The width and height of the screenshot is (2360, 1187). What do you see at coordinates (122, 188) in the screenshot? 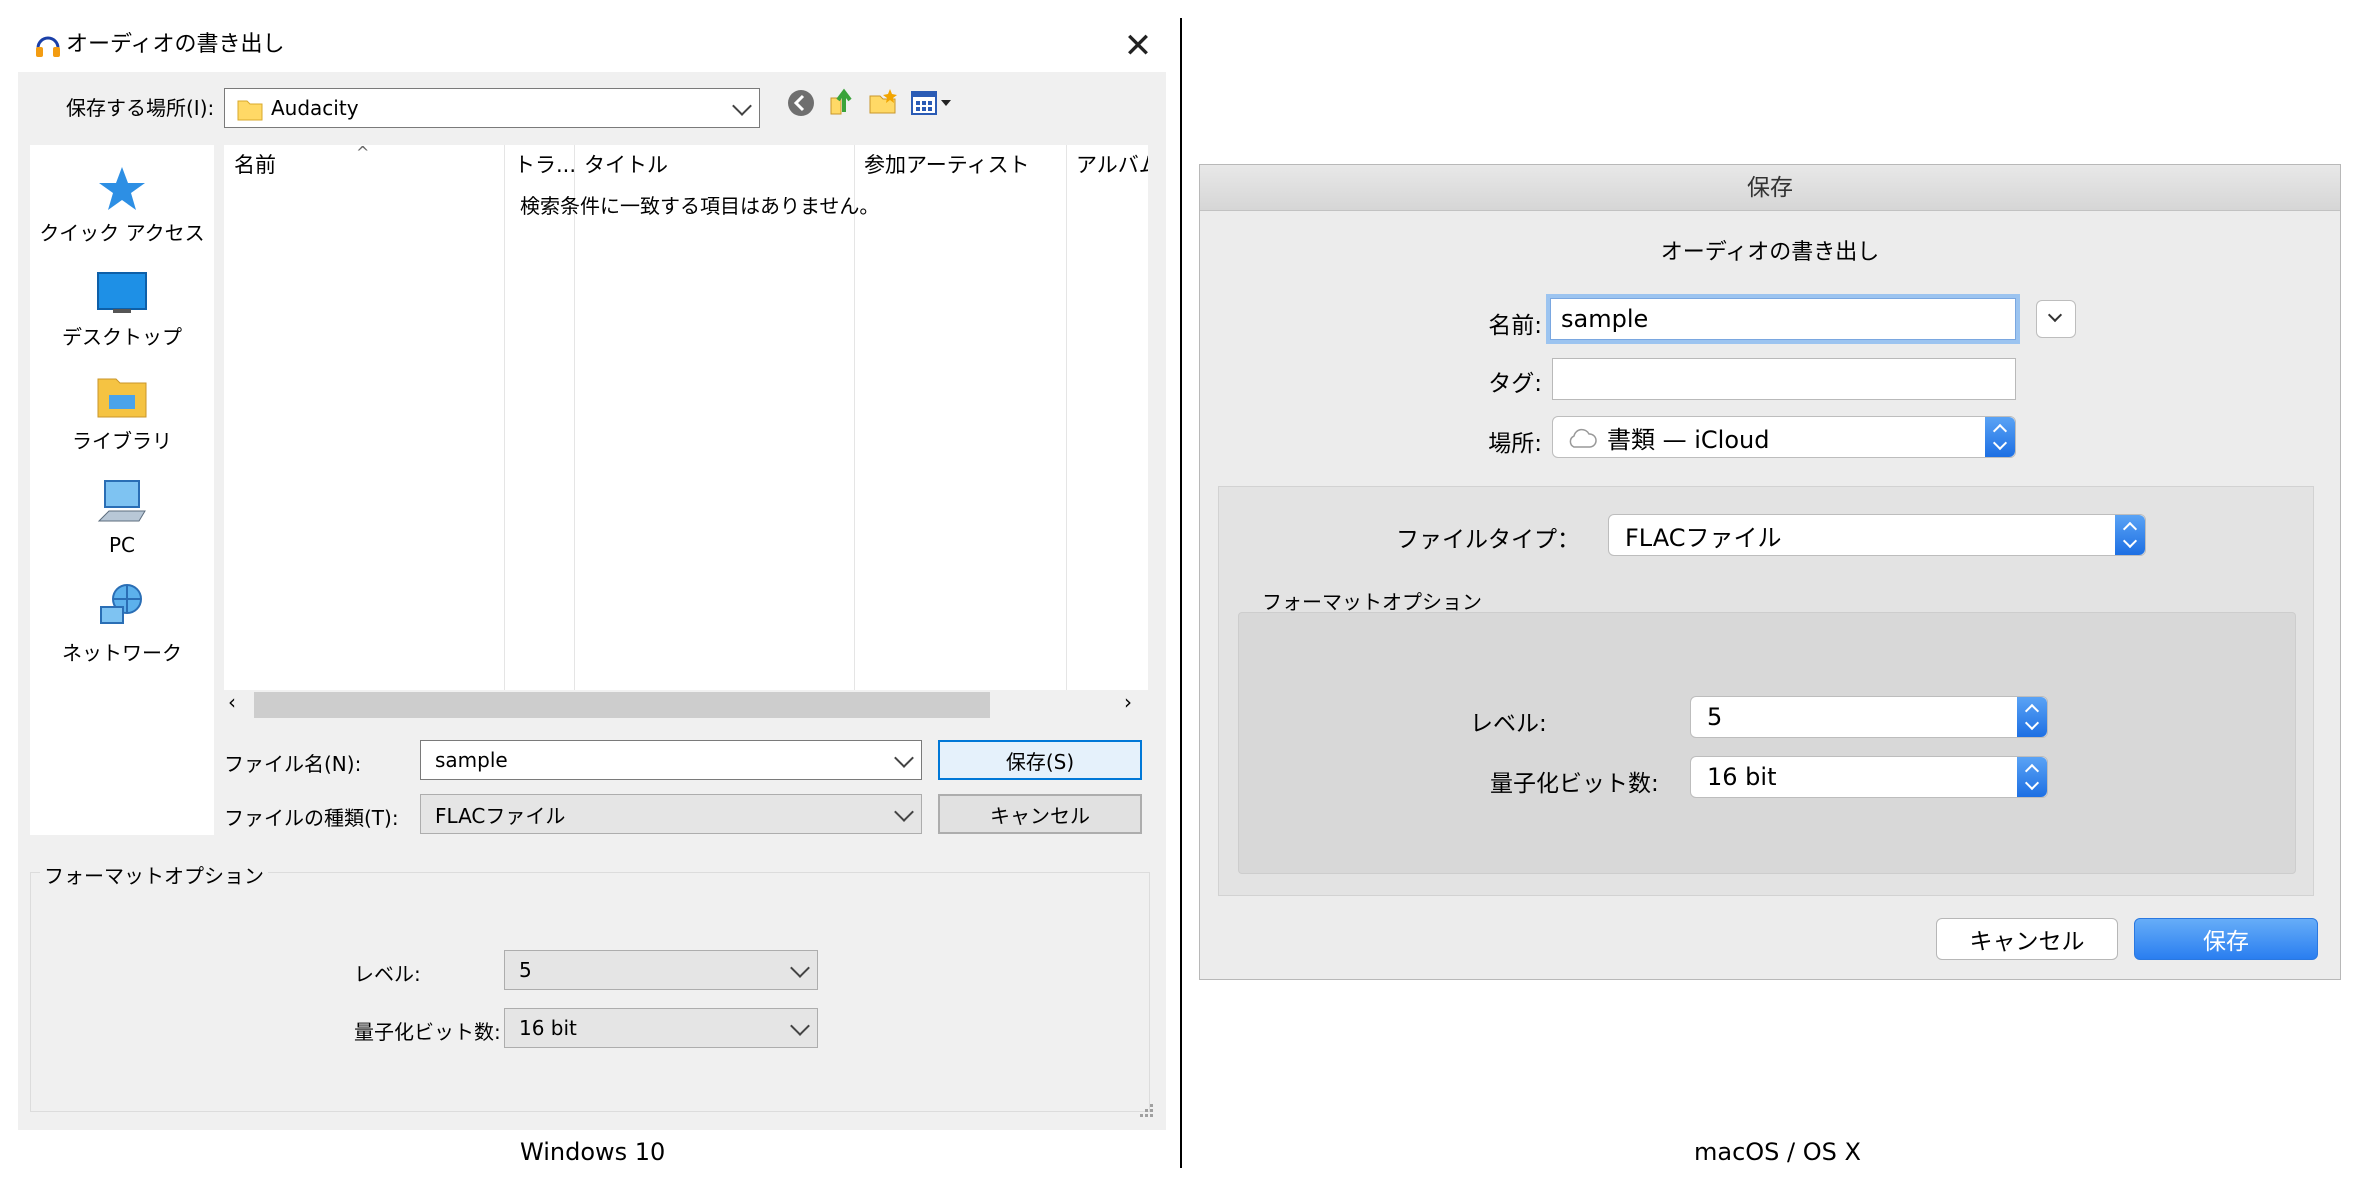
I see `star-icon` at bounding box center [122, 188].